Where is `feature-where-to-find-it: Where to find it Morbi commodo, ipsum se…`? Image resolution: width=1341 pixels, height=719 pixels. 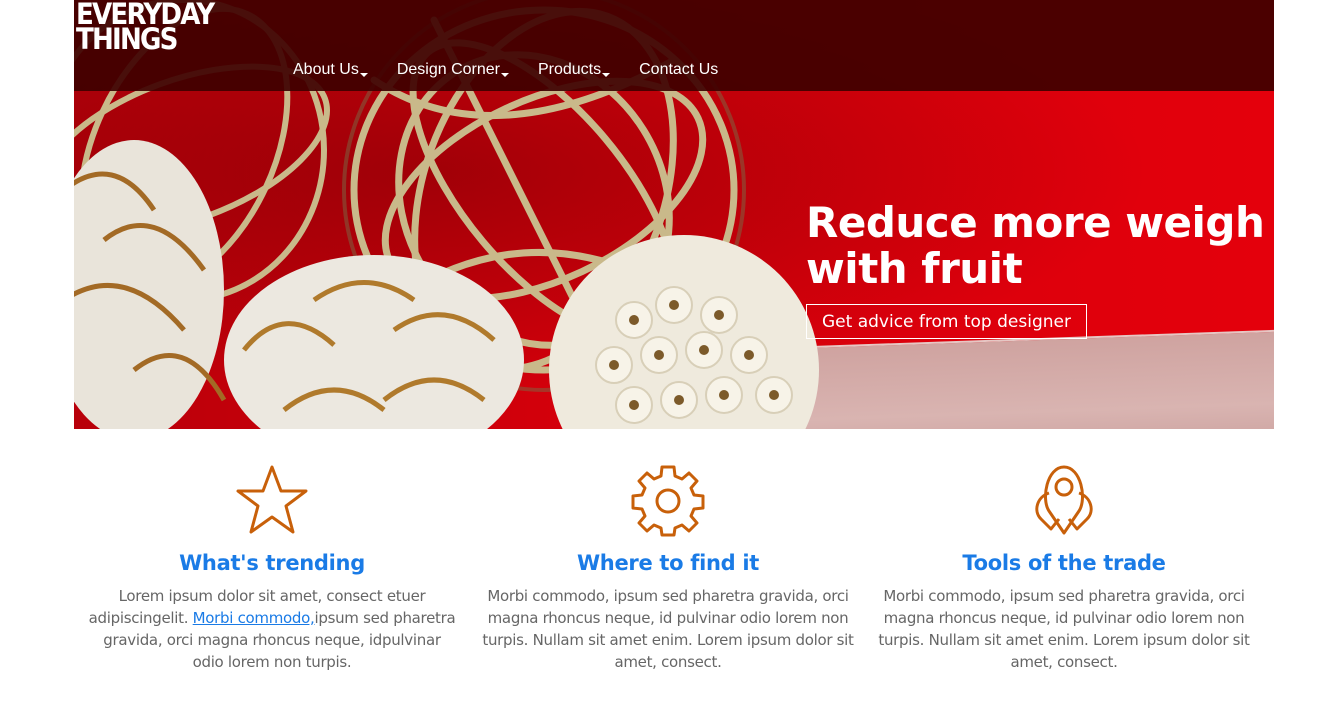 feature-where-to-find-it: Where to find it Morbi commodo, ipsum se… is located at coordinates (668, 568).